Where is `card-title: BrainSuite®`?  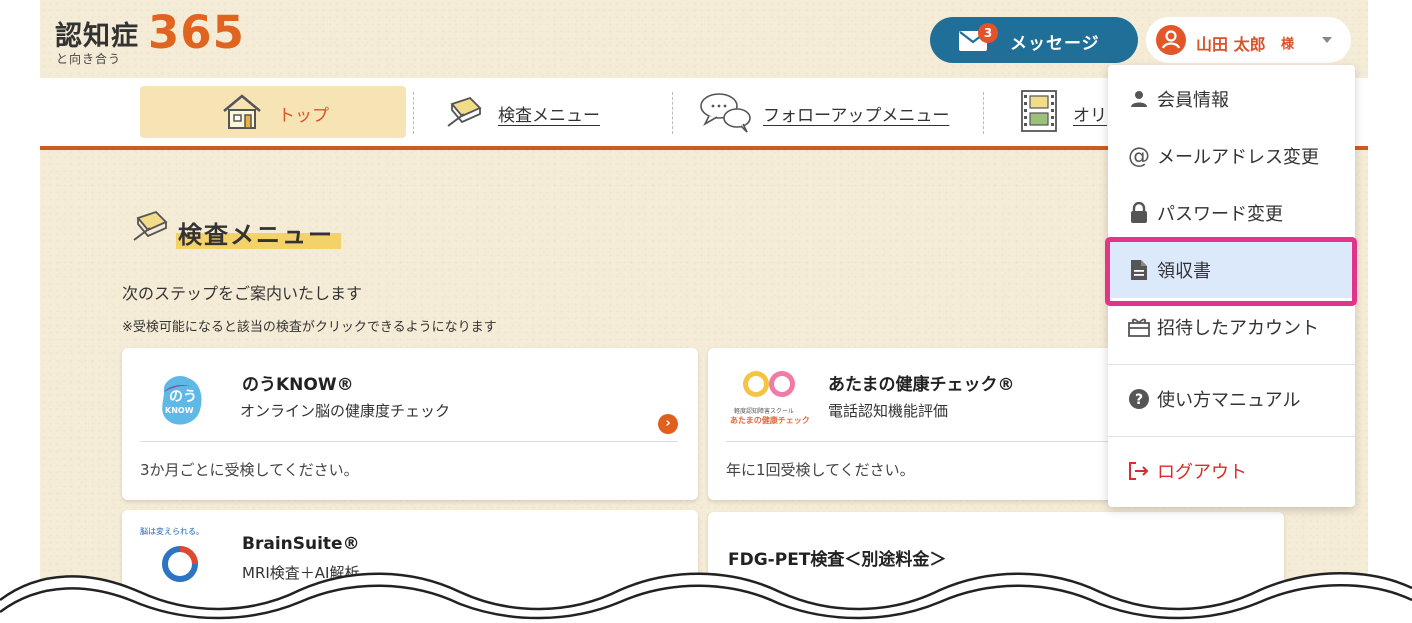
card-title: BrainSuite® is located at coordinates (301, 544).